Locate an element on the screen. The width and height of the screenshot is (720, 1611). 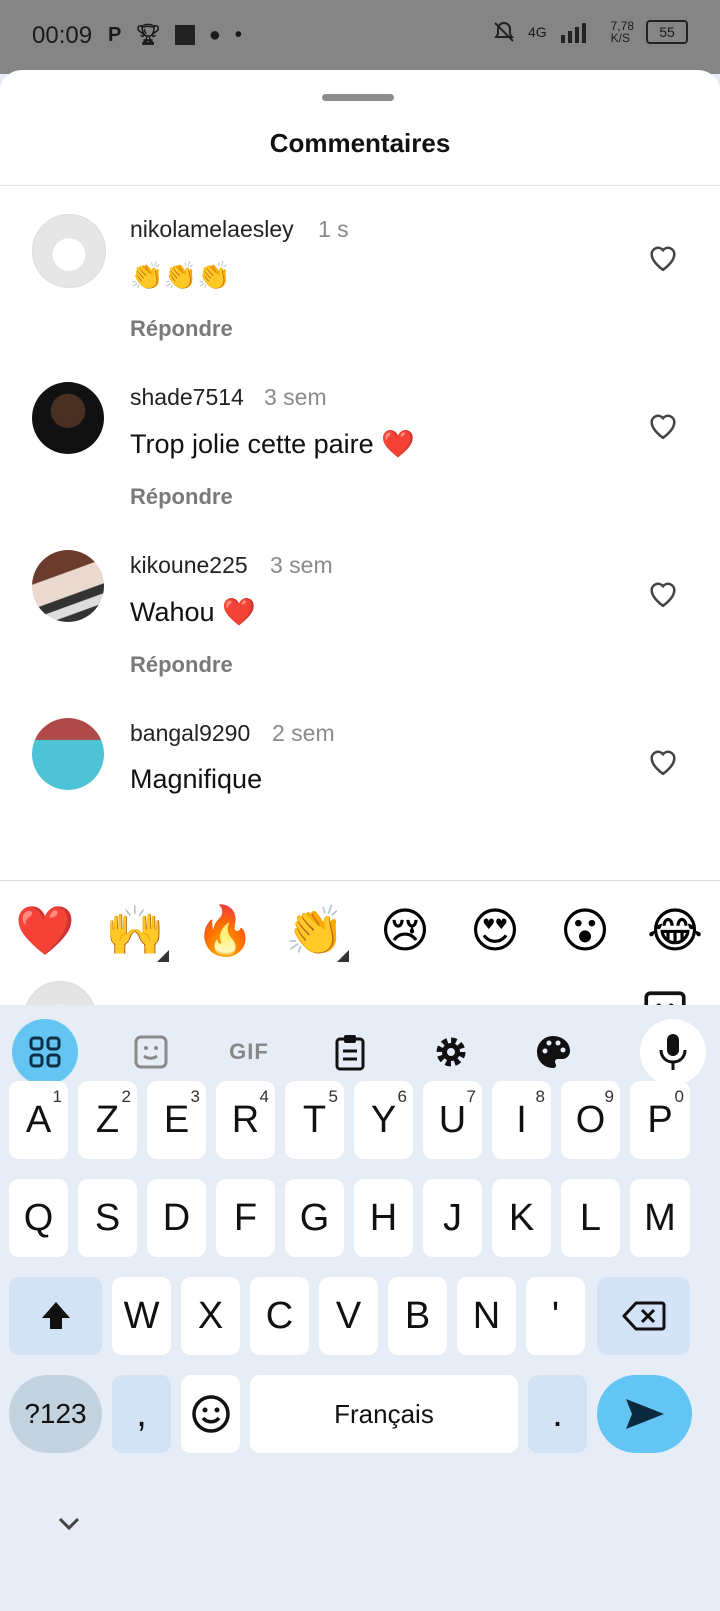
comment-username: bangal9290 is located at coordinates (190, 733).